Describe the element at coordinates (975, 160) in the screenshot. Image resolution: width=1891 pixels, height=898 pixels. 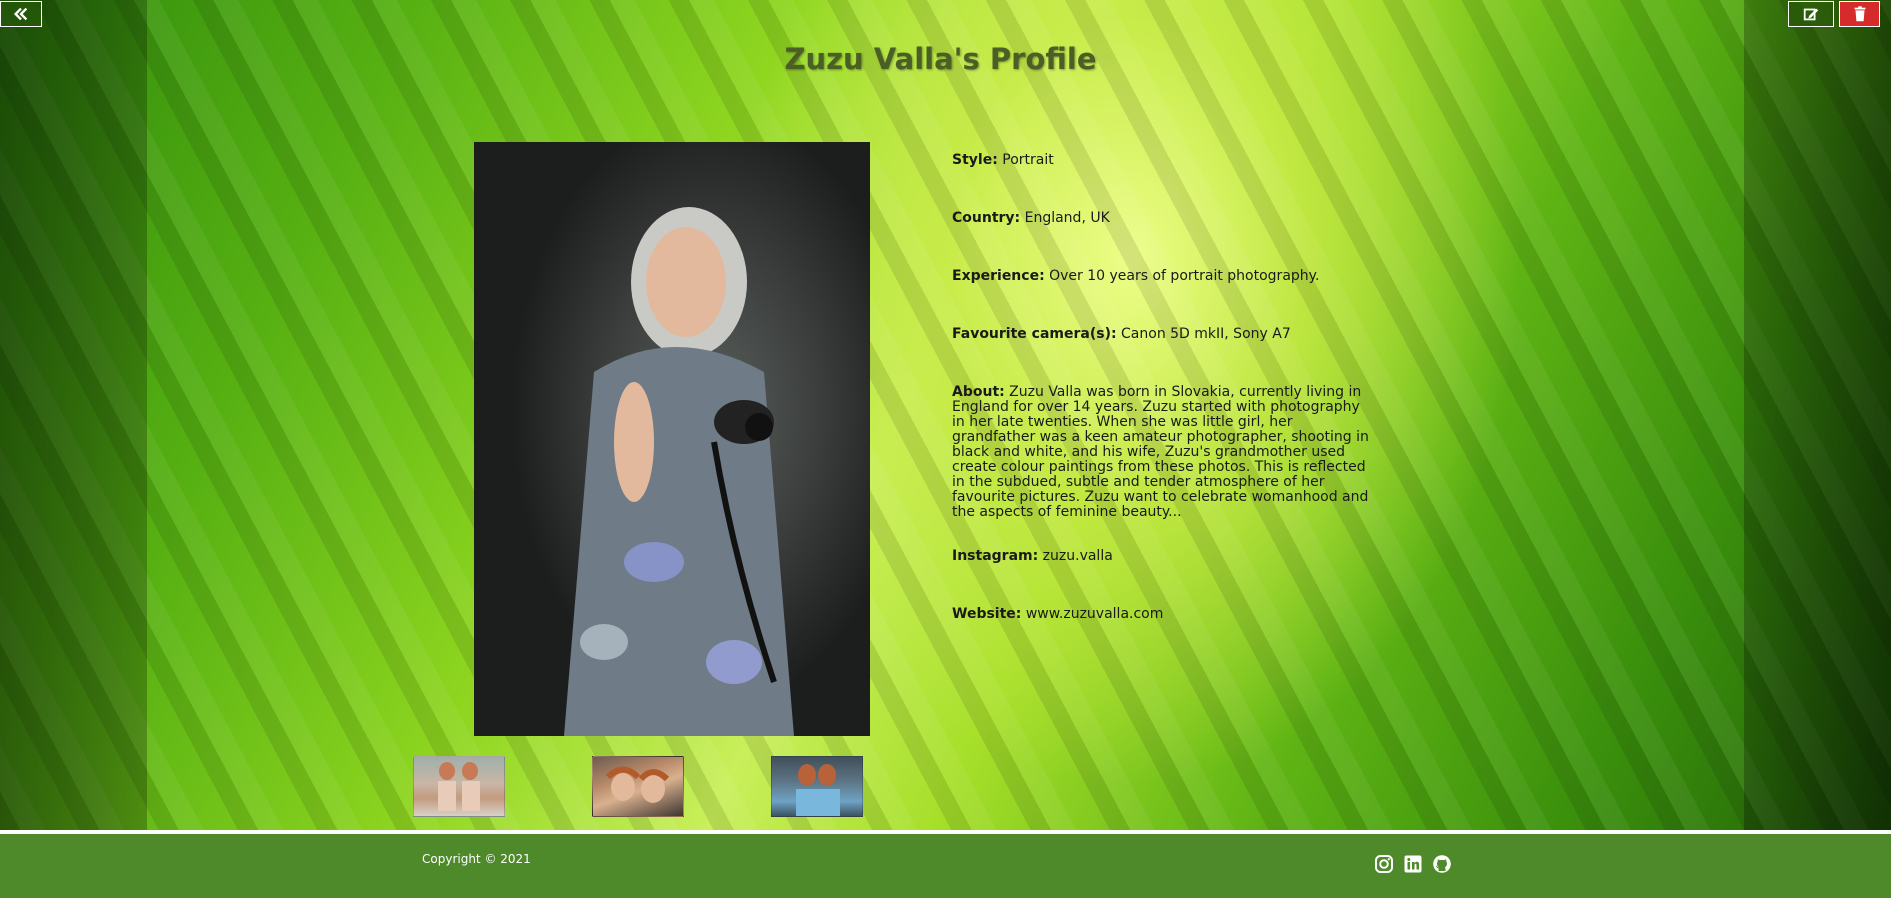
I see `field-label: Style:` at that location.